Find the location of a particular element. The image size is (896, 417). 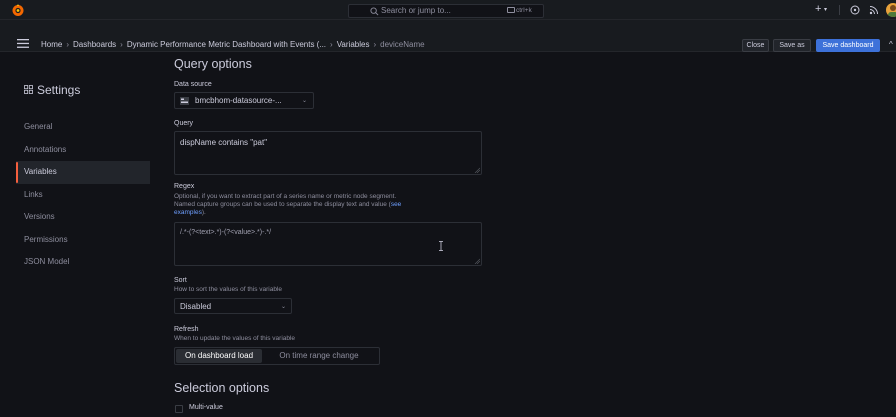

examples-link: examples is located at coordinates (188, 212).